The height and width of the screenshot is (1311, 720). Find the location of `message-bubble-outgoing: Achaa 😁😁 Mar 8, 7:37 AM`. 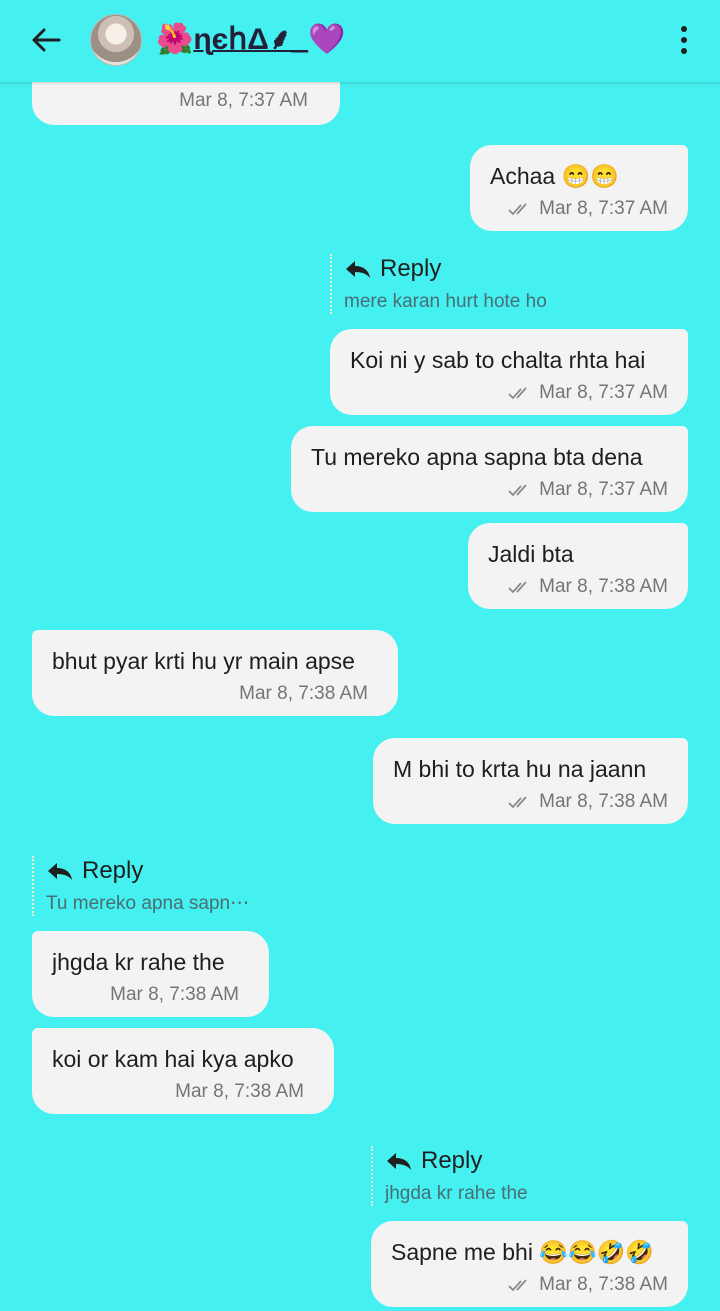

message-bubble-outgoing: Achaa 😁😁 Mar 8, 7:37 AM is located at coordinates (579, 188).